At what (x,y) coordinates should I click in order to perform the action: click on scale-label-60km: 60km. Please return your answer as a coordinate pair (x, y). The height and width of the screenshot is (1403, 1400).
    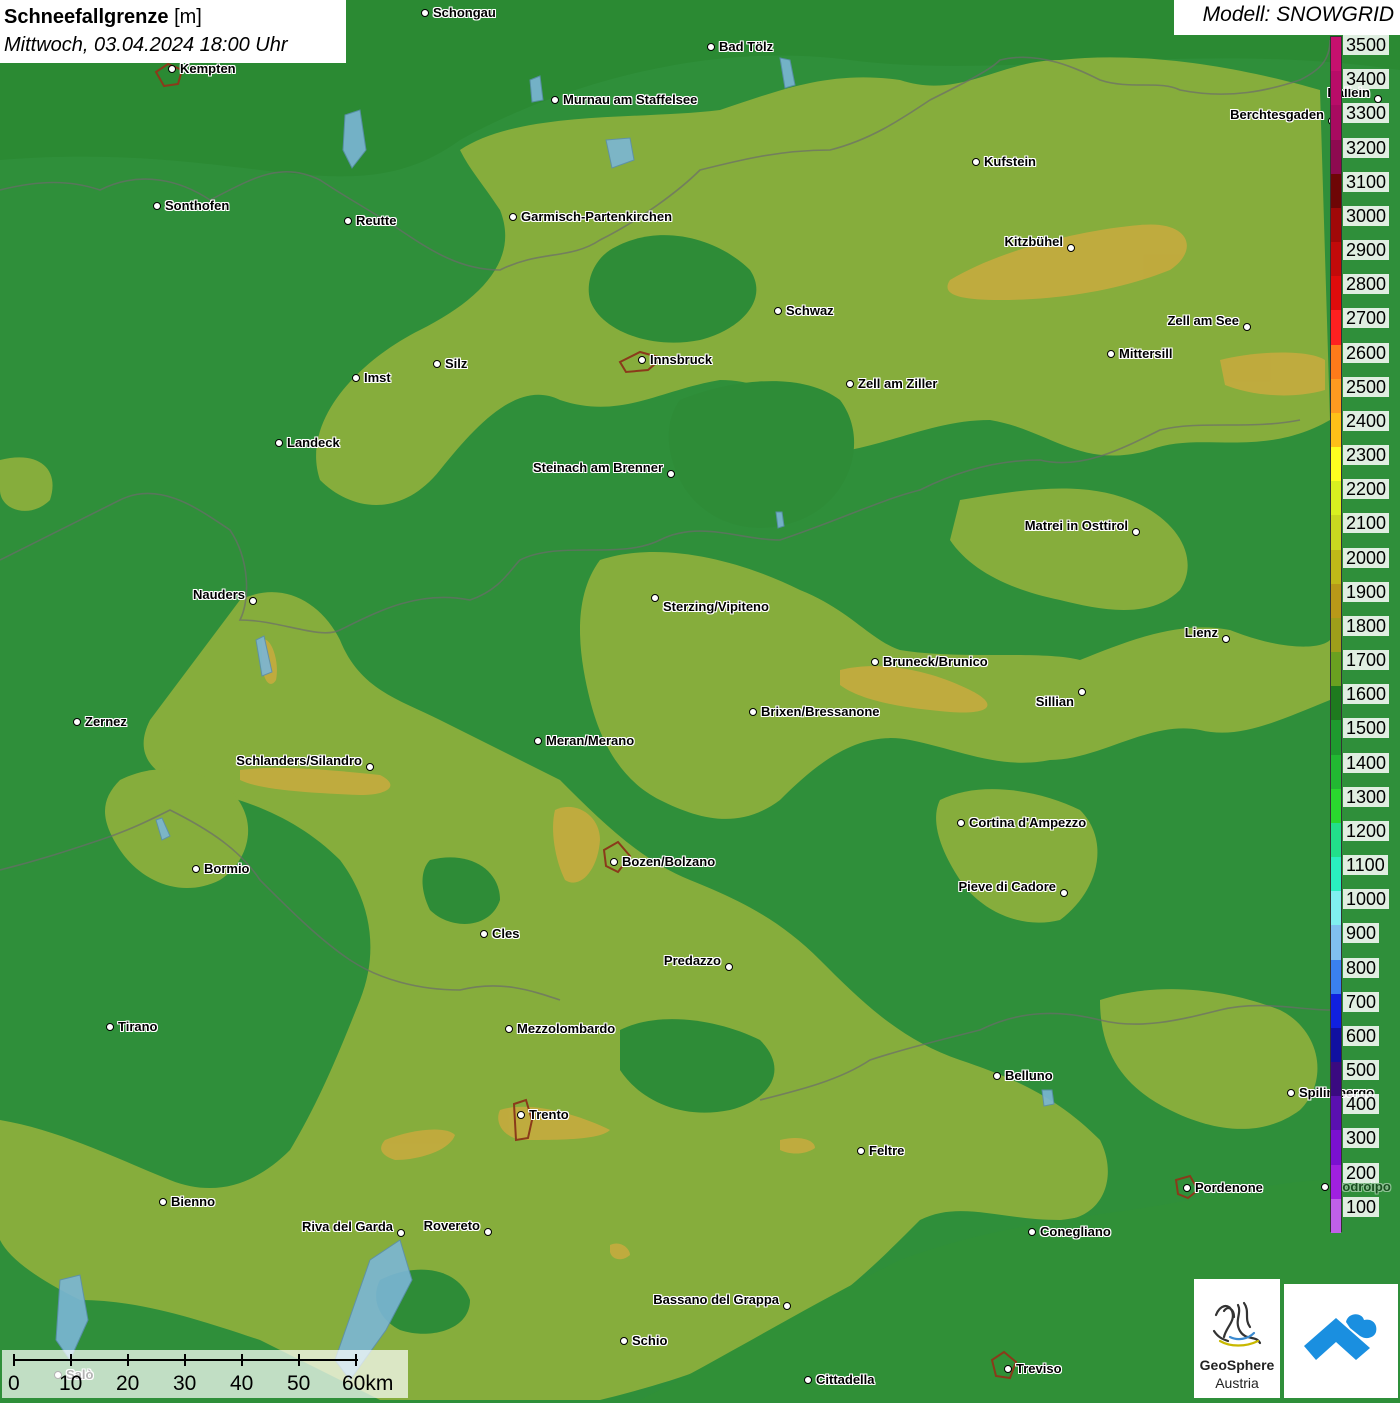
    Looking at the image, I should click on (368, 1383).